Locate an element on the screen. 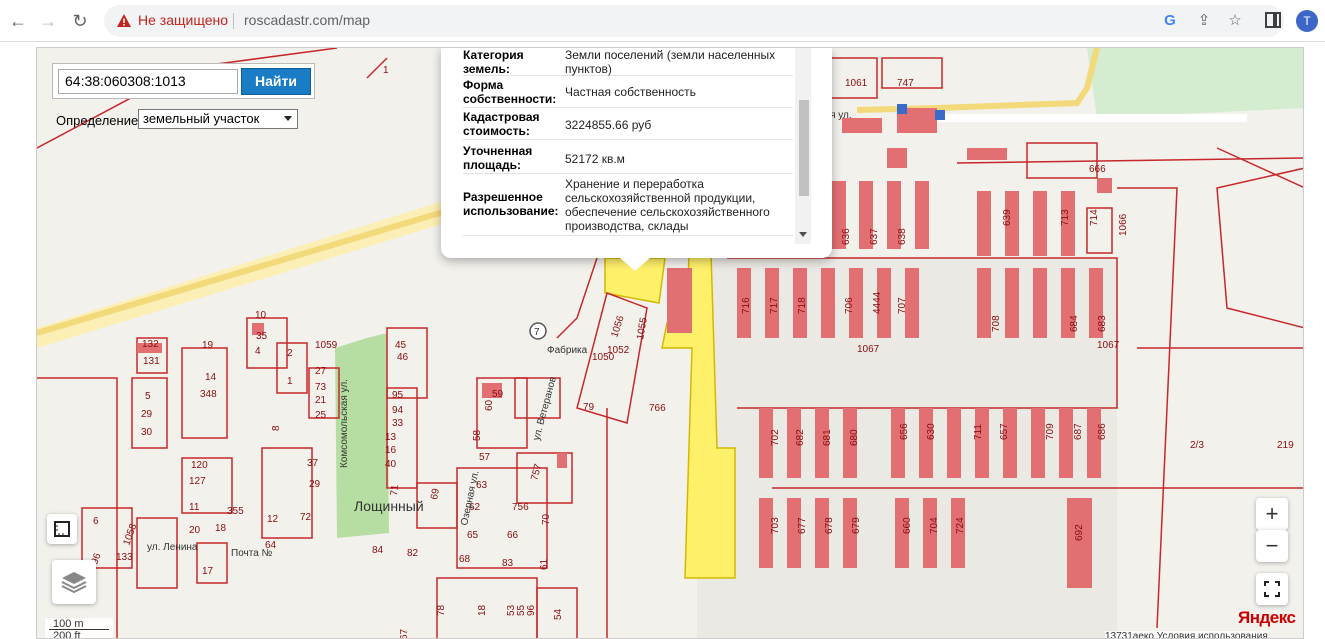 Image resolution: width=1325 pixels, height=639 pixels. svg-text: 1067 is located at coordinates (868, 349).